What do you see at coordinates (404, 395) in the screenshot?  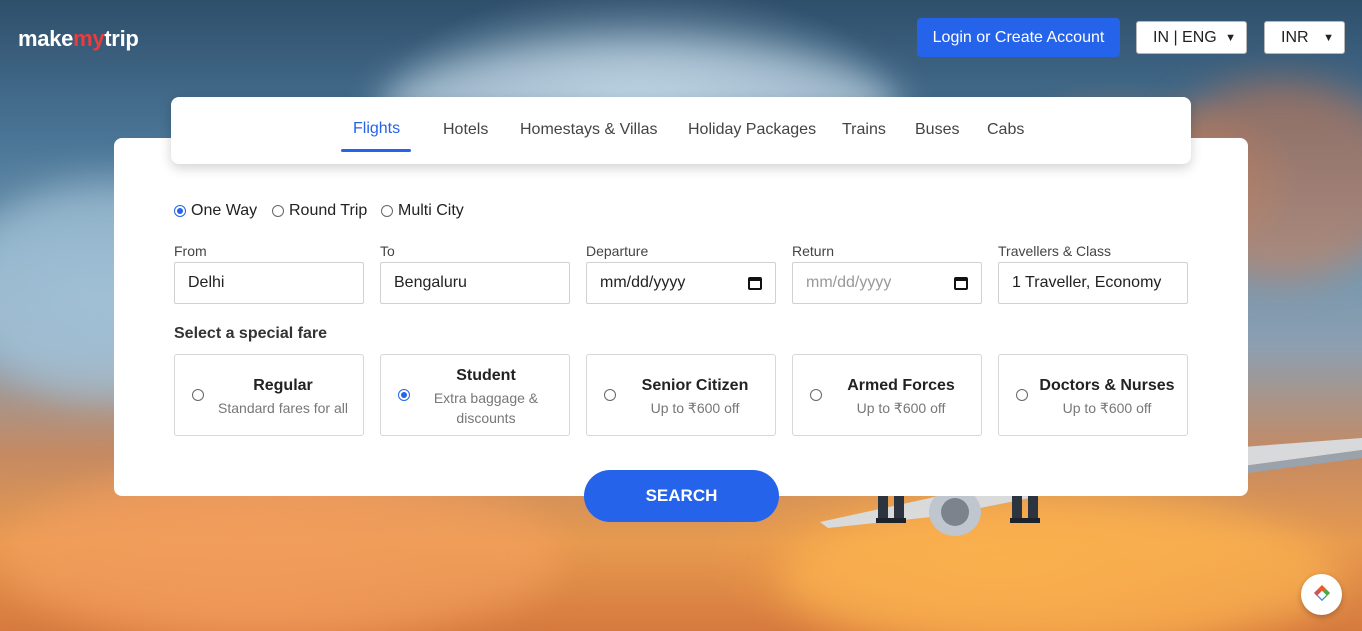 I see `radio-student` at bounding box center [404, 395].